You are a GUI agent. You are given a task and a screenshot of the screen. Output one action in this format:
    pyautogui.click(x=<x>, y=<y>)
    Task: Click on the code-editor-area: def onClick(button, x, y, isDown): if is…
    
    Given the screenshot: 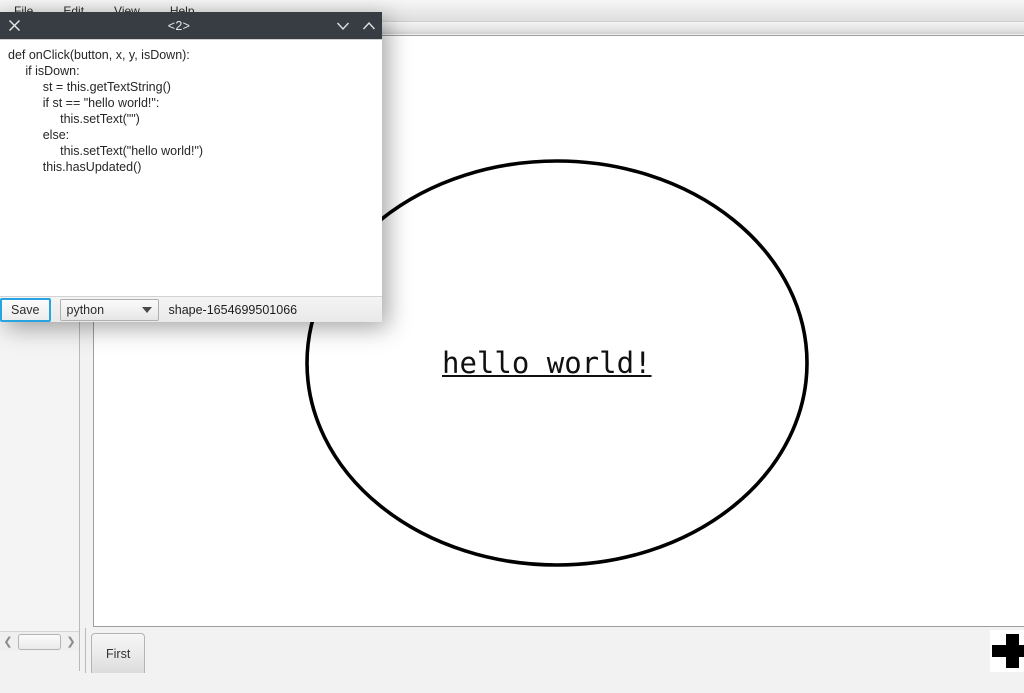 What is the action you would take?
    pyautogui.click(x=191, y=167)
    